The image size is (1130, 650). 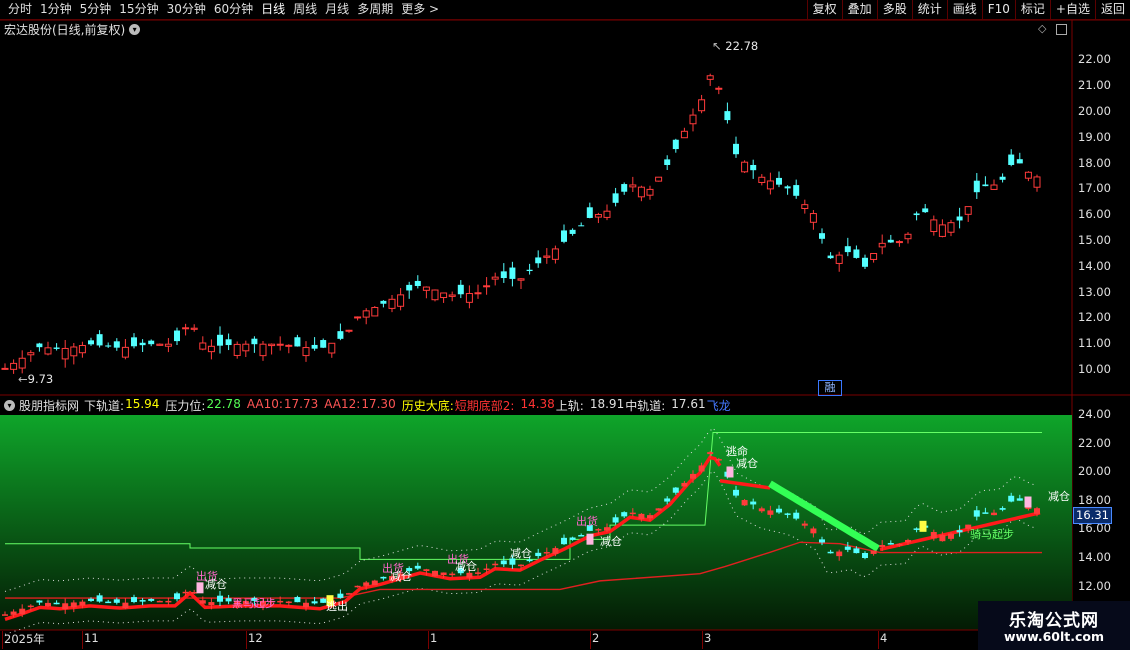 I want to click on indicator-value: 17.61, so click(x=688, y=403).